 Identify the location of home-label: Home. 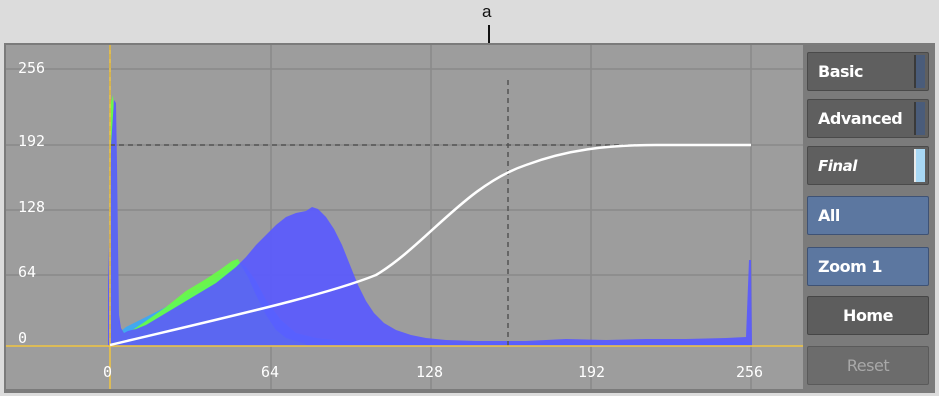
(868, 315).